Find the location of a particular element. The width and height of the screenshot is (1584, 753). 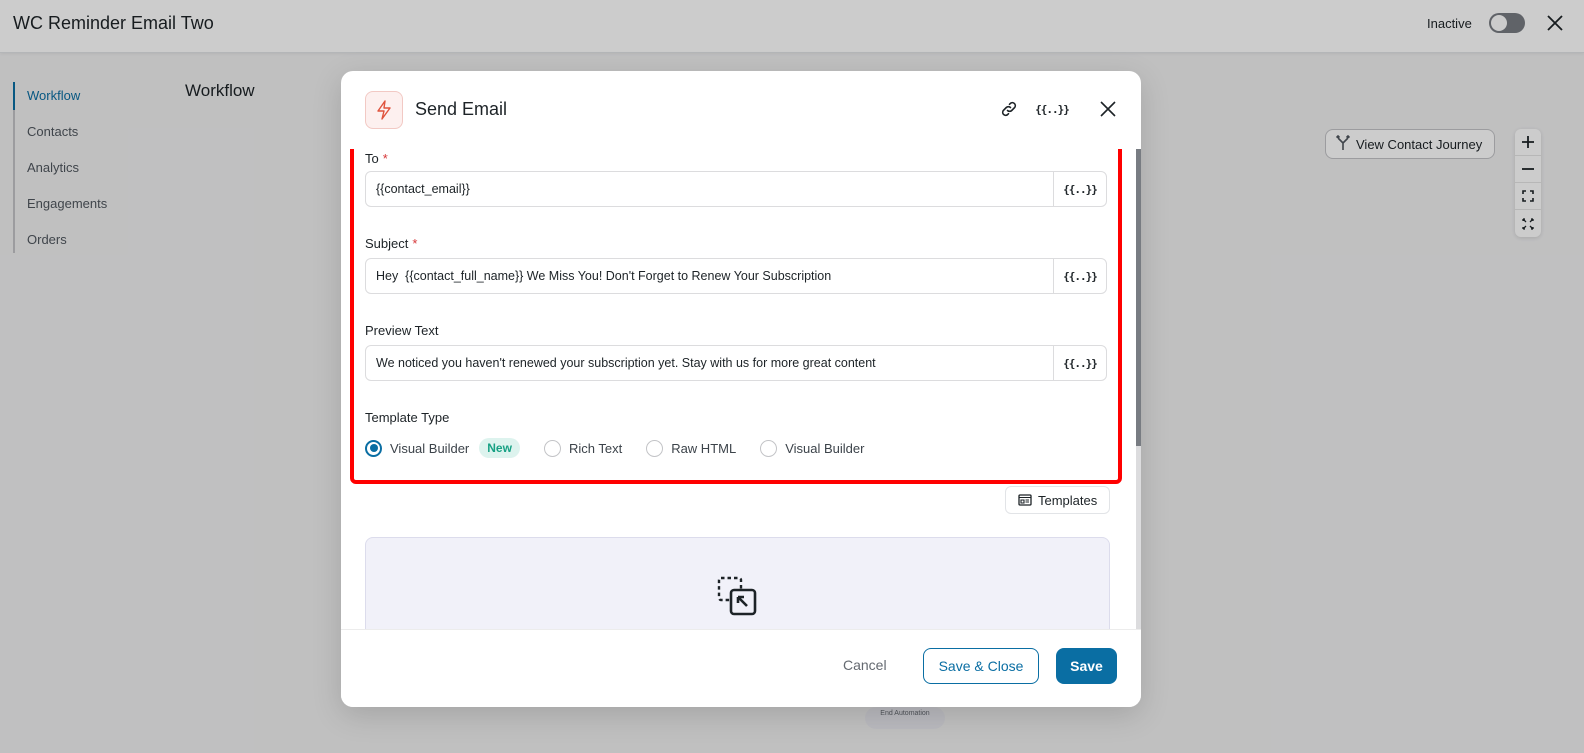

to-field: {{..}} is located at coordinates (736, 189).